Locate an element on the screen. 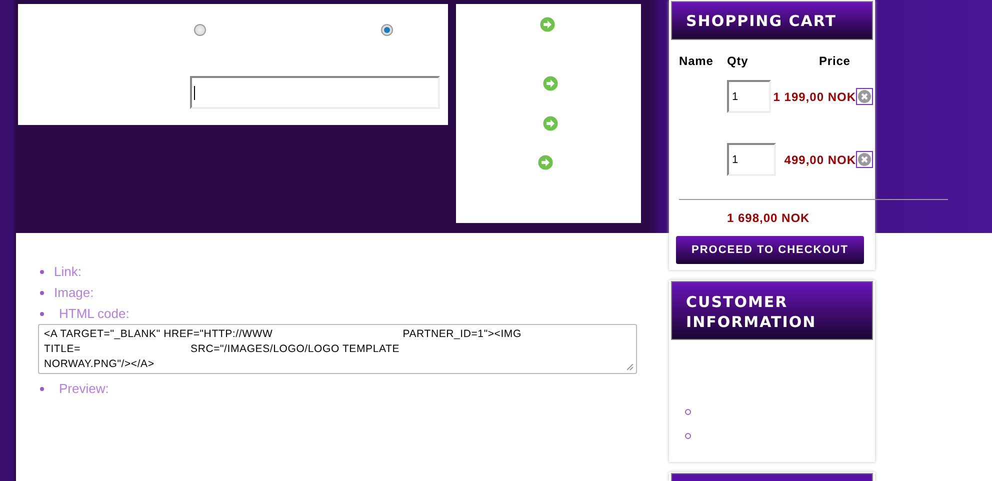  field-label: HTML code: is located at coordinates (94, 313).